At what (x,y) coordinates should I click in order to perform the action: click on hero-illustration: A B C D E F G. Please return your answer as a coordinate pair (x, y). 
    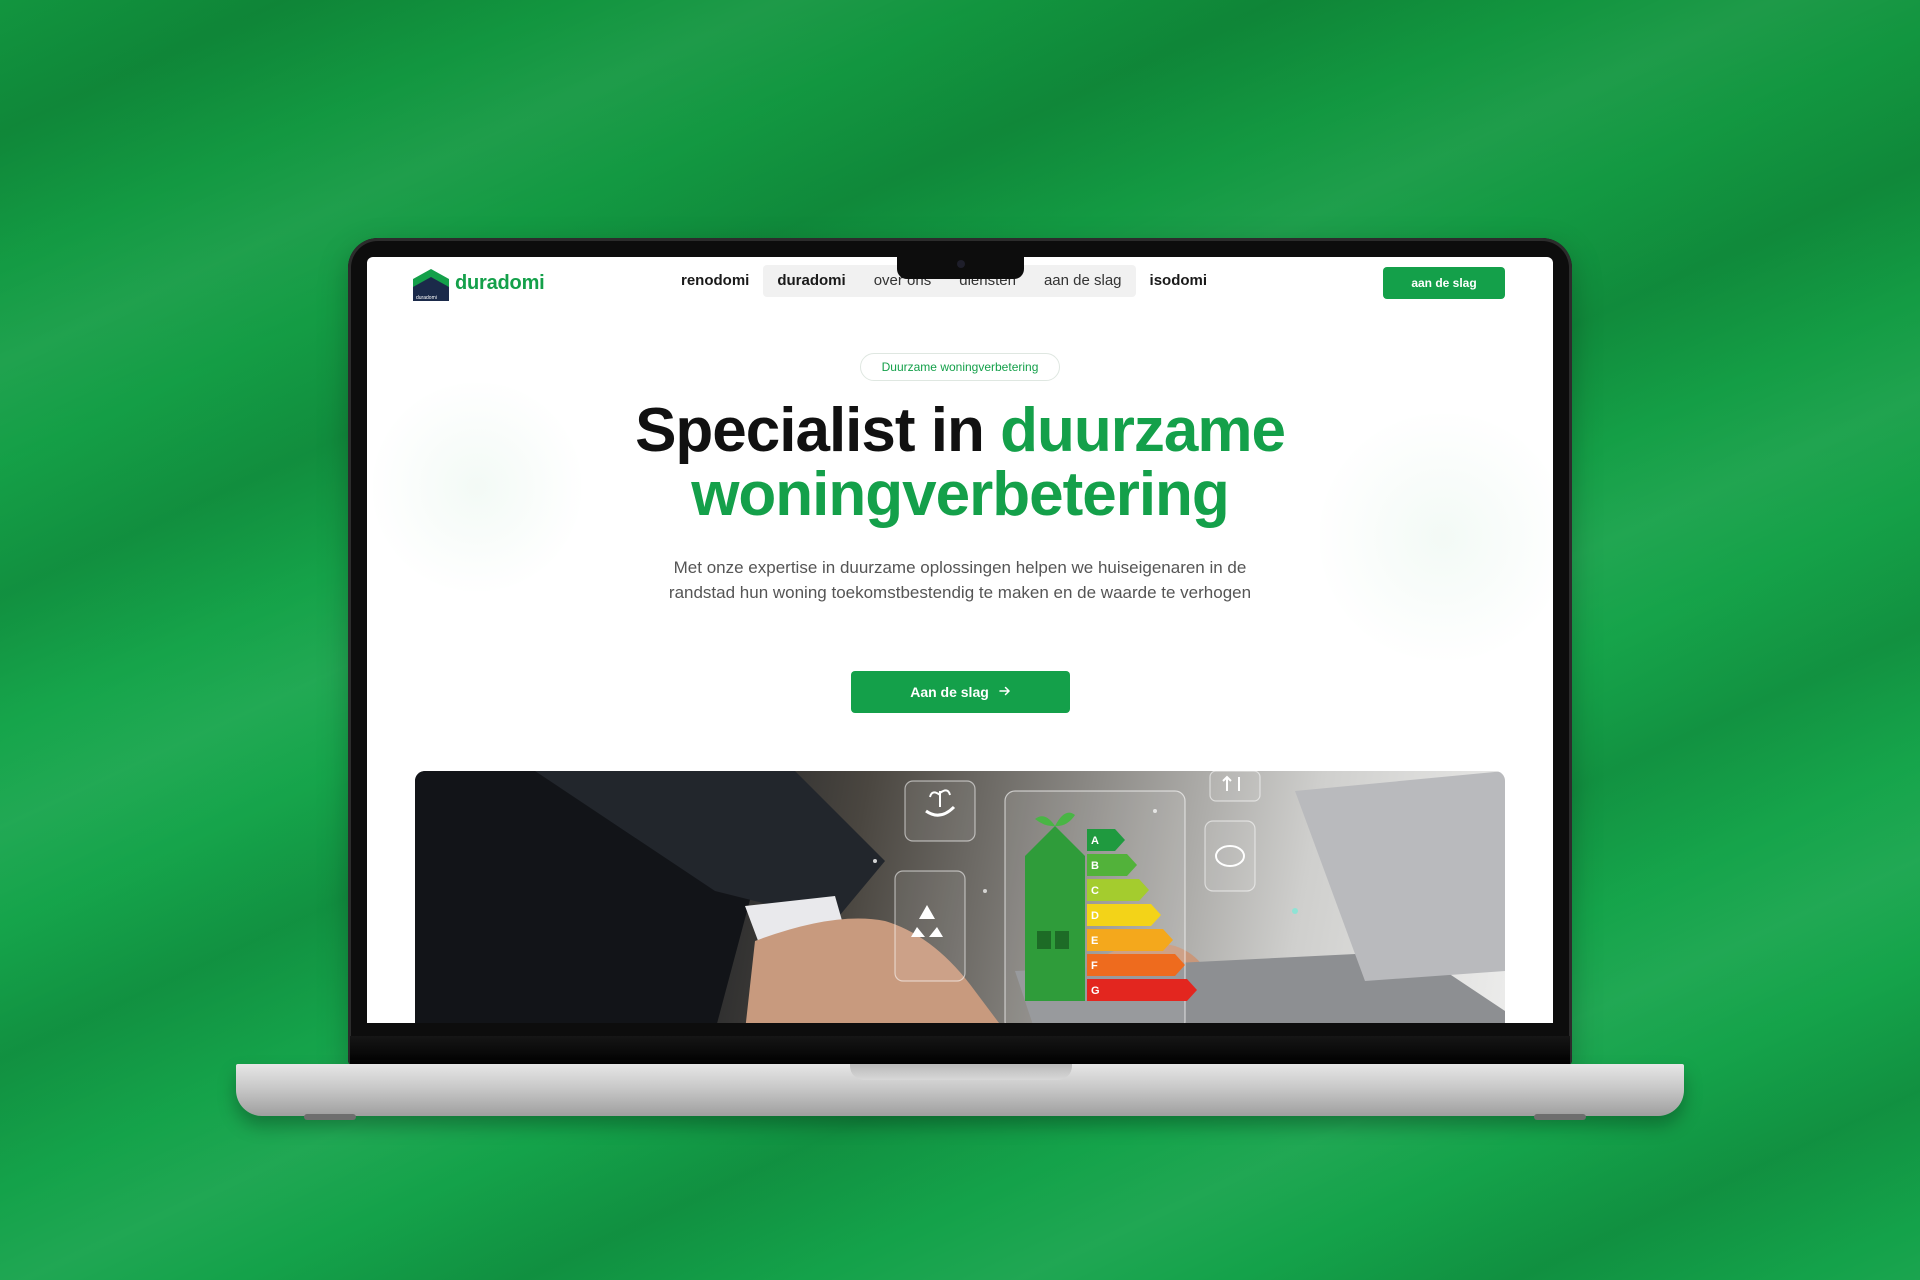
    Looking at the image, I should click on (960, 897).